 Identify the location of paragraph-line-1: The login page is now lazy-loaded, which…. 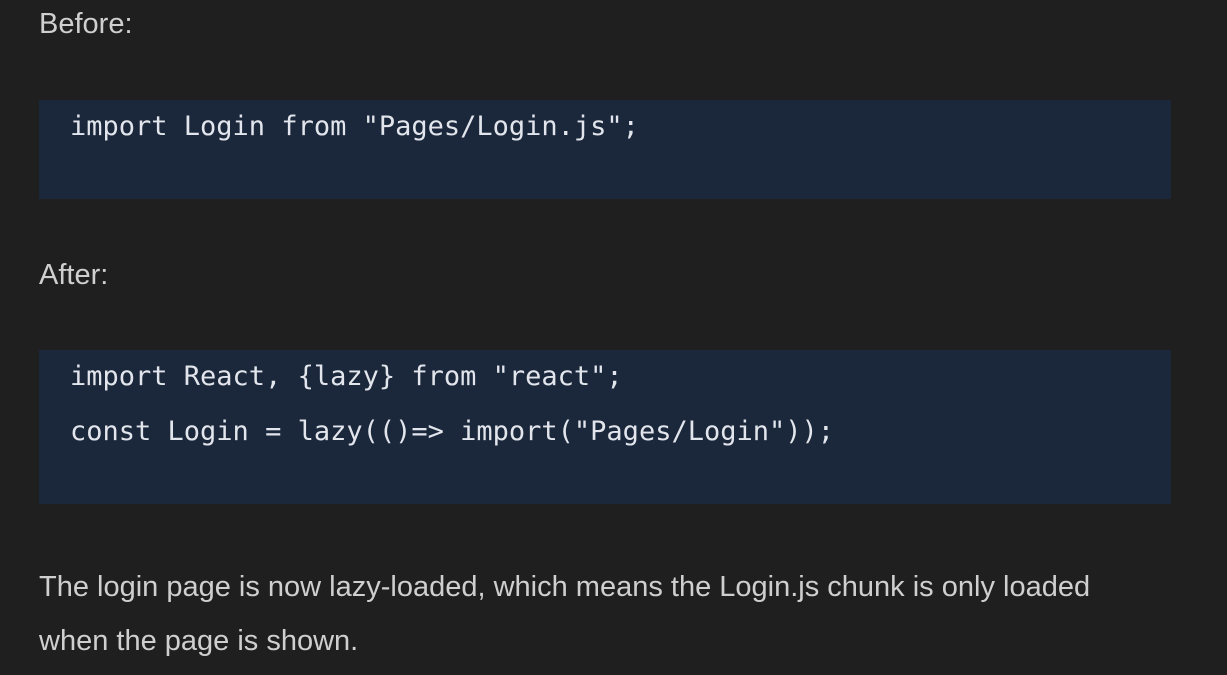
(565, 587).